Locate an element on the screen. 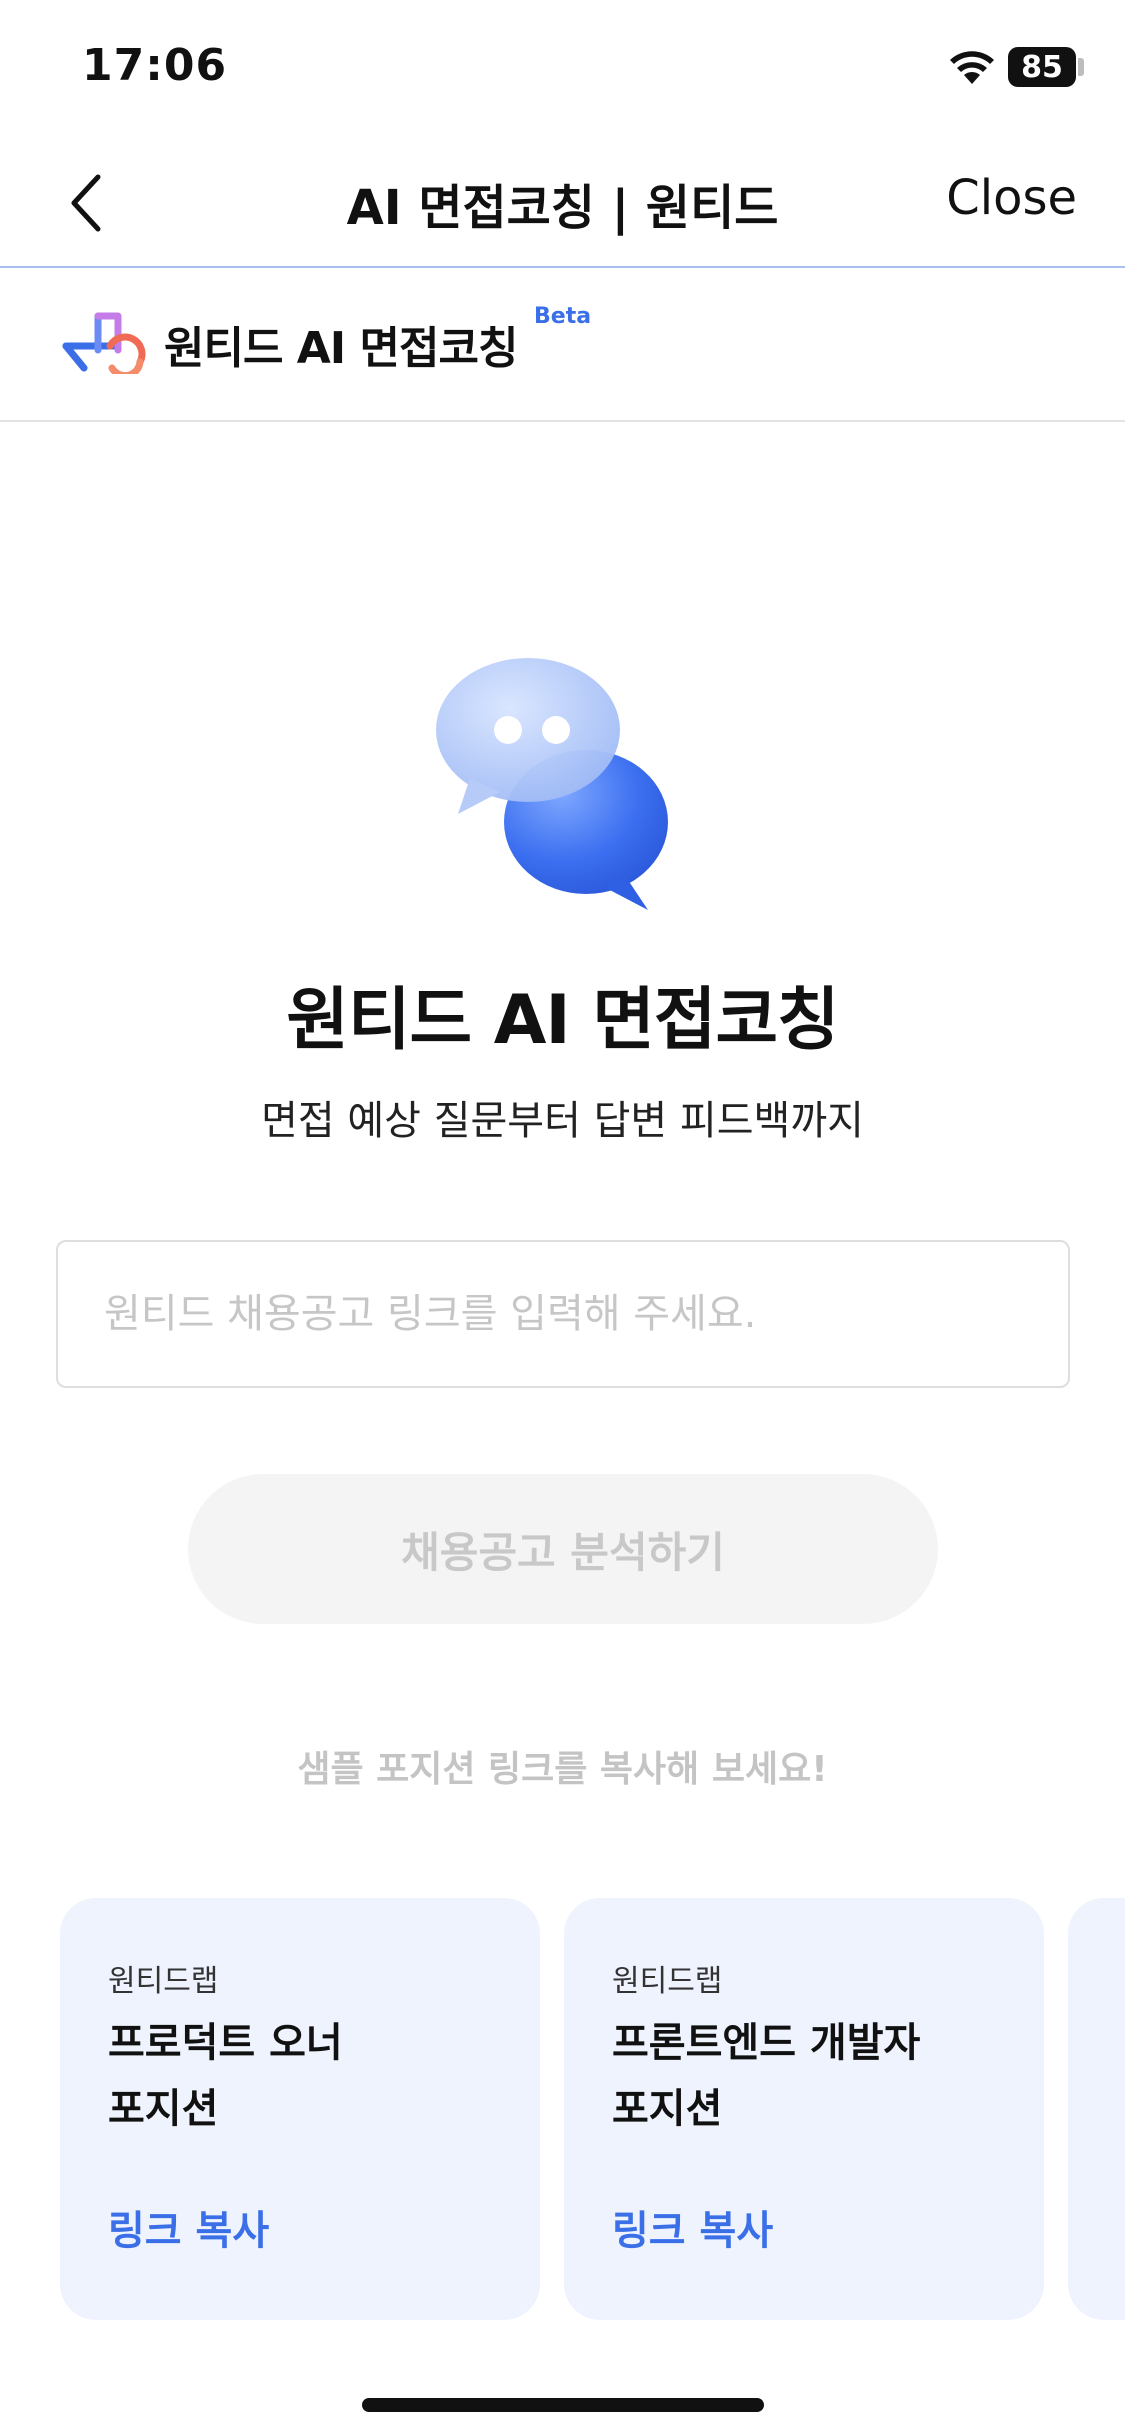  hero-title: 원티드 AI 면접코칭 is located at coordinates (562, 1020).